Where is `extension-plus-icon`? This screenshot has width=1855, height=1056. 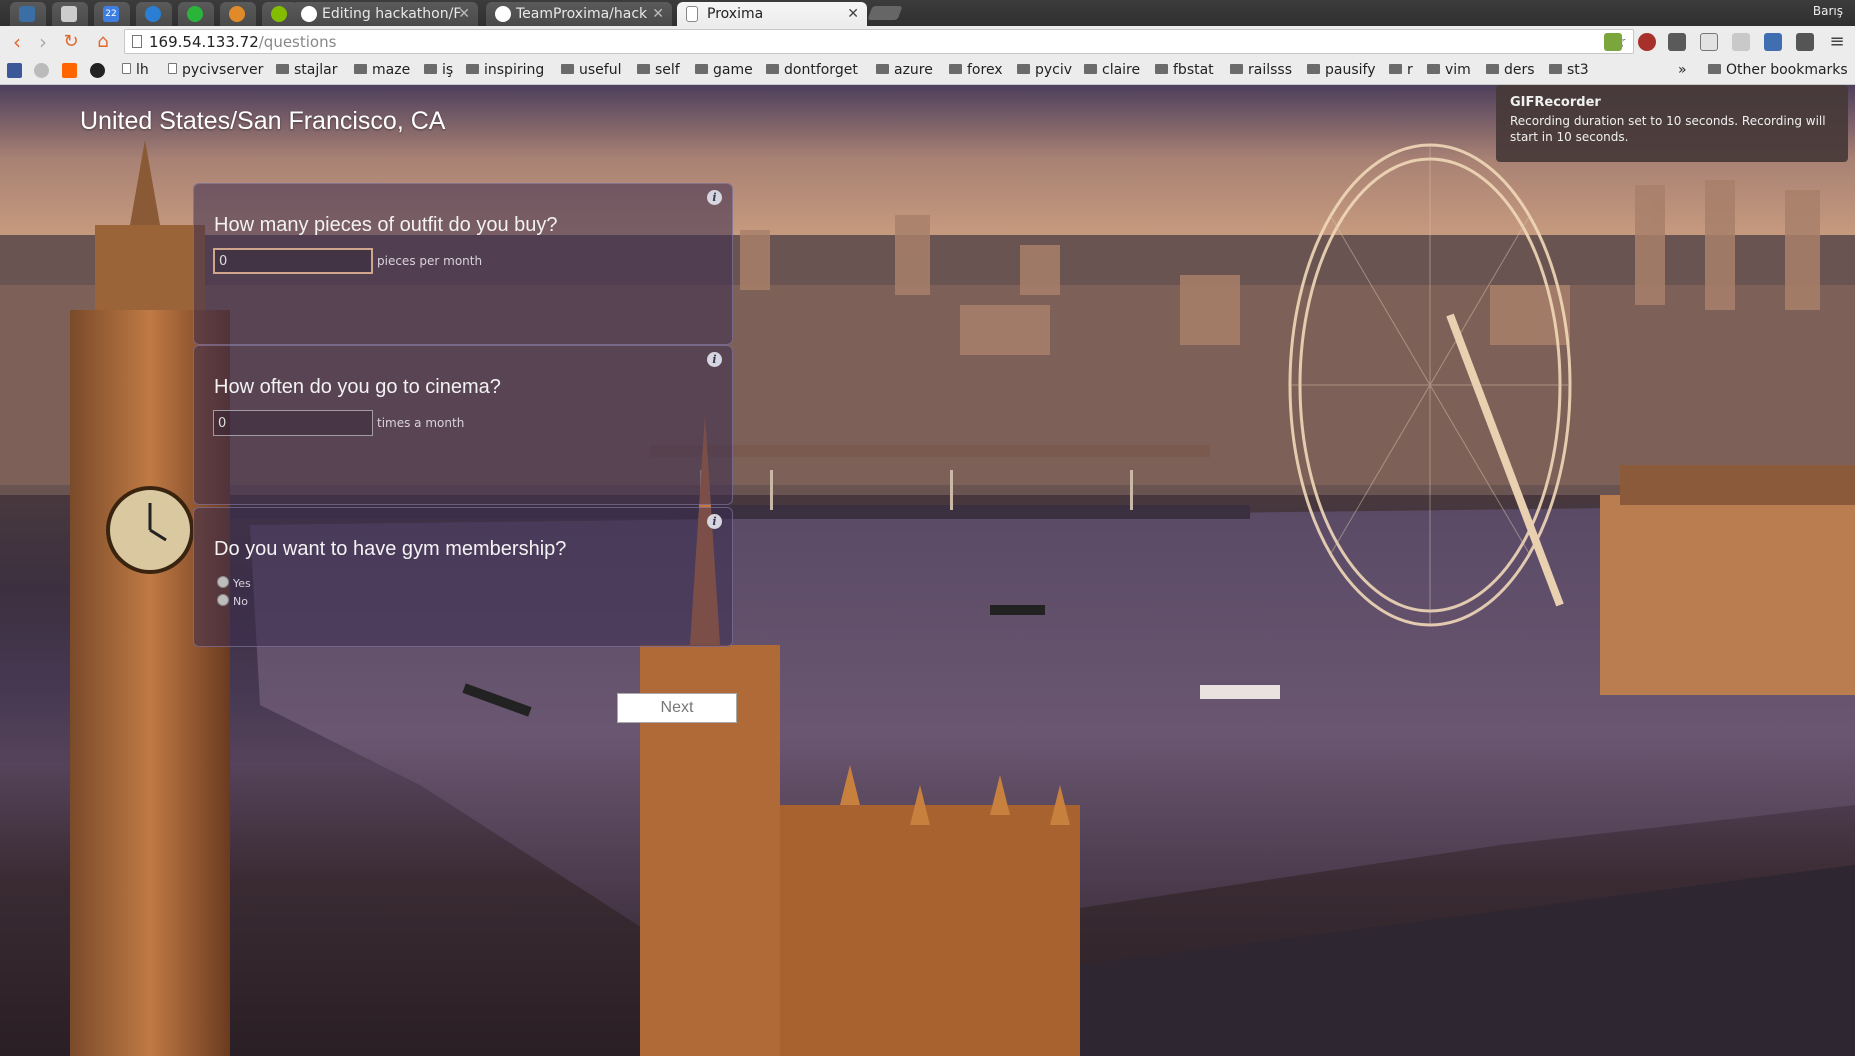
extension-plus-icon is located at coordinates (1709, 42).